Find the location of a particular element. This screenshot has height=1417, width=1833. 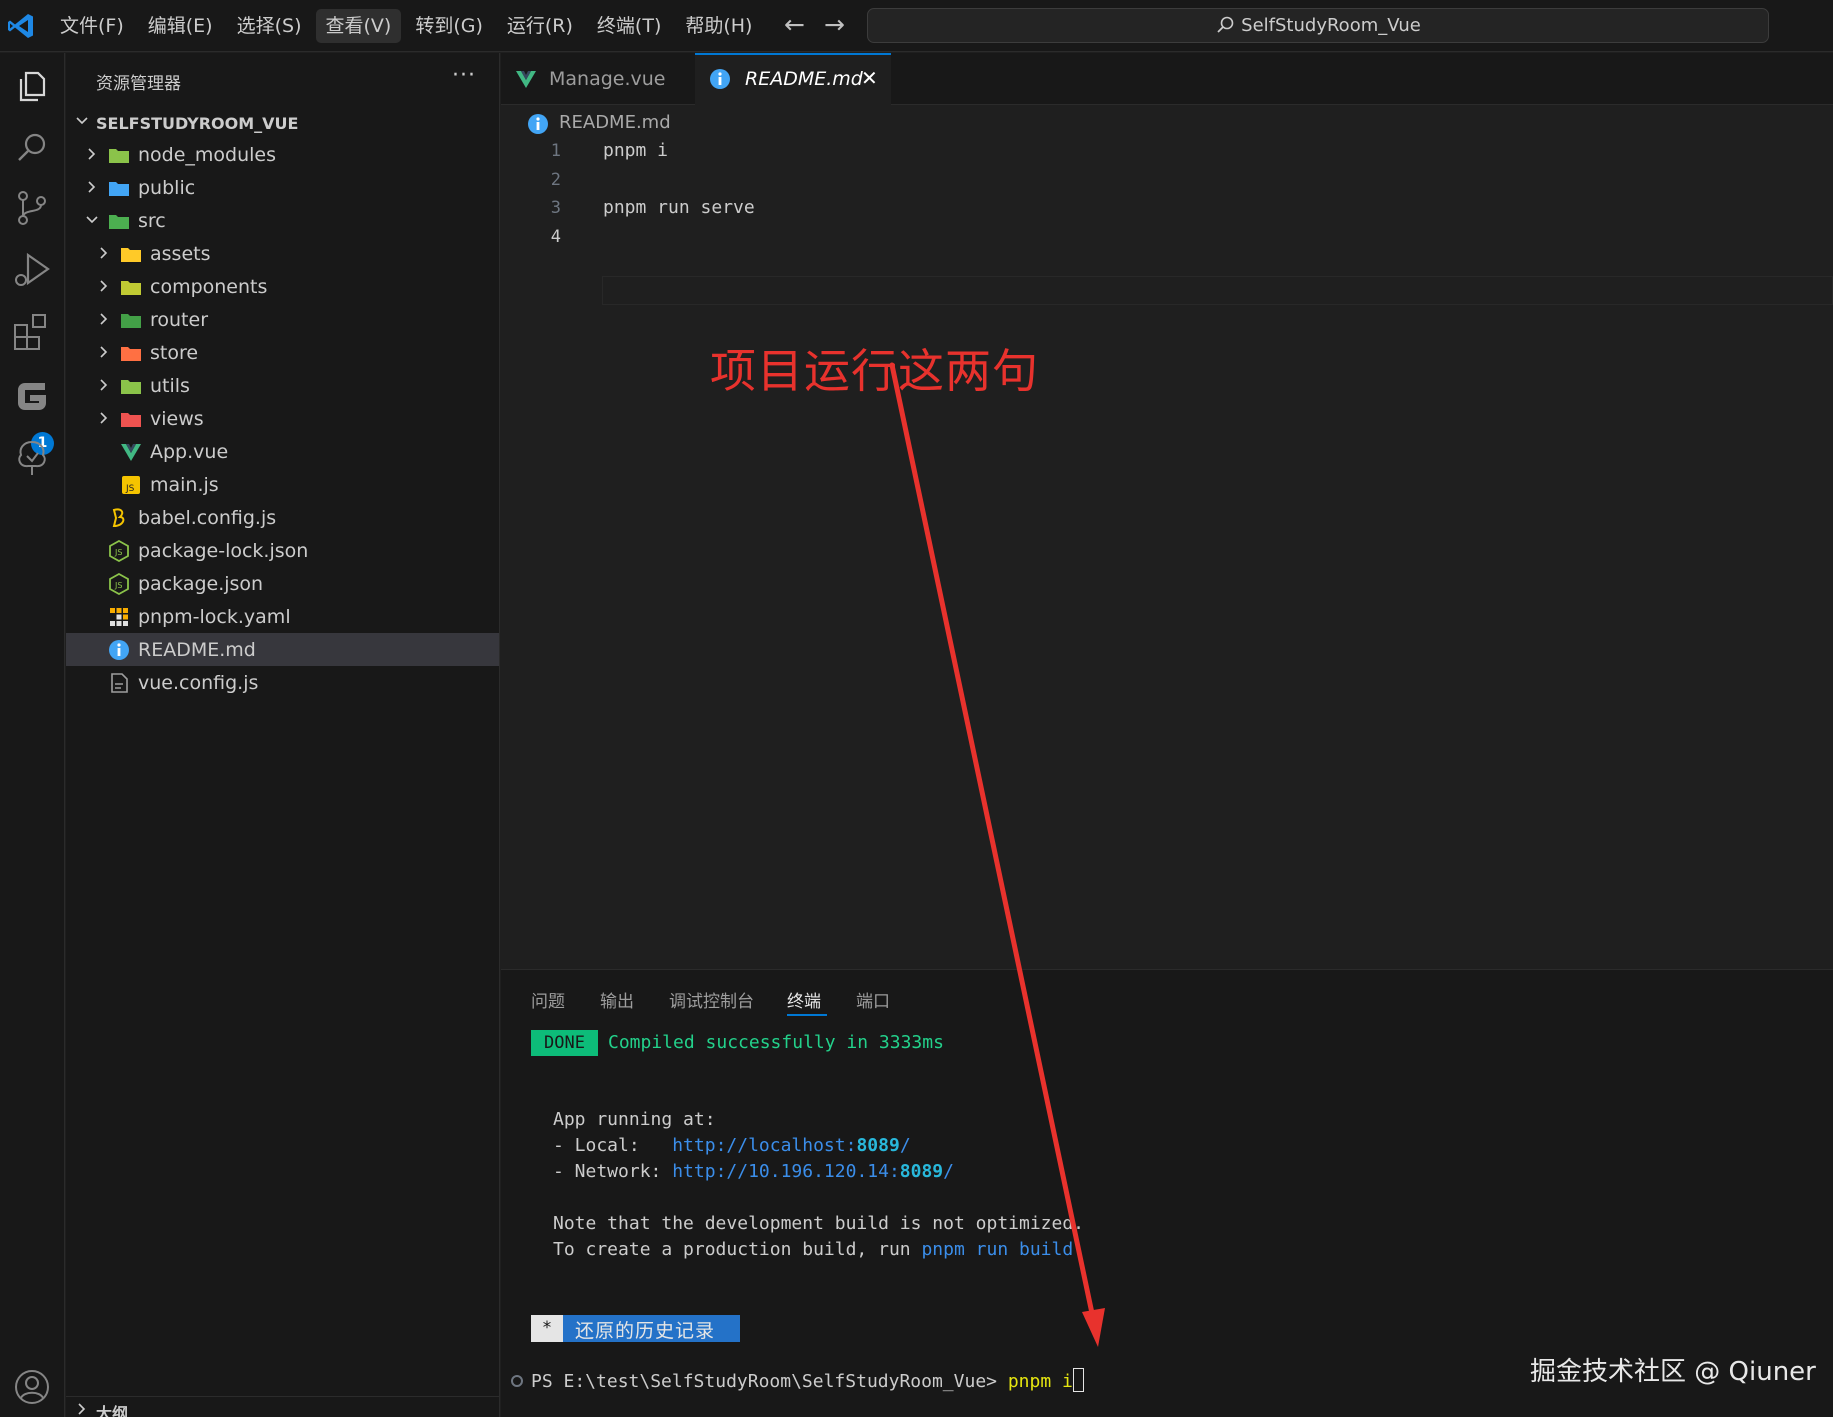

run-debug-icon is located at coordinates (32, 270).